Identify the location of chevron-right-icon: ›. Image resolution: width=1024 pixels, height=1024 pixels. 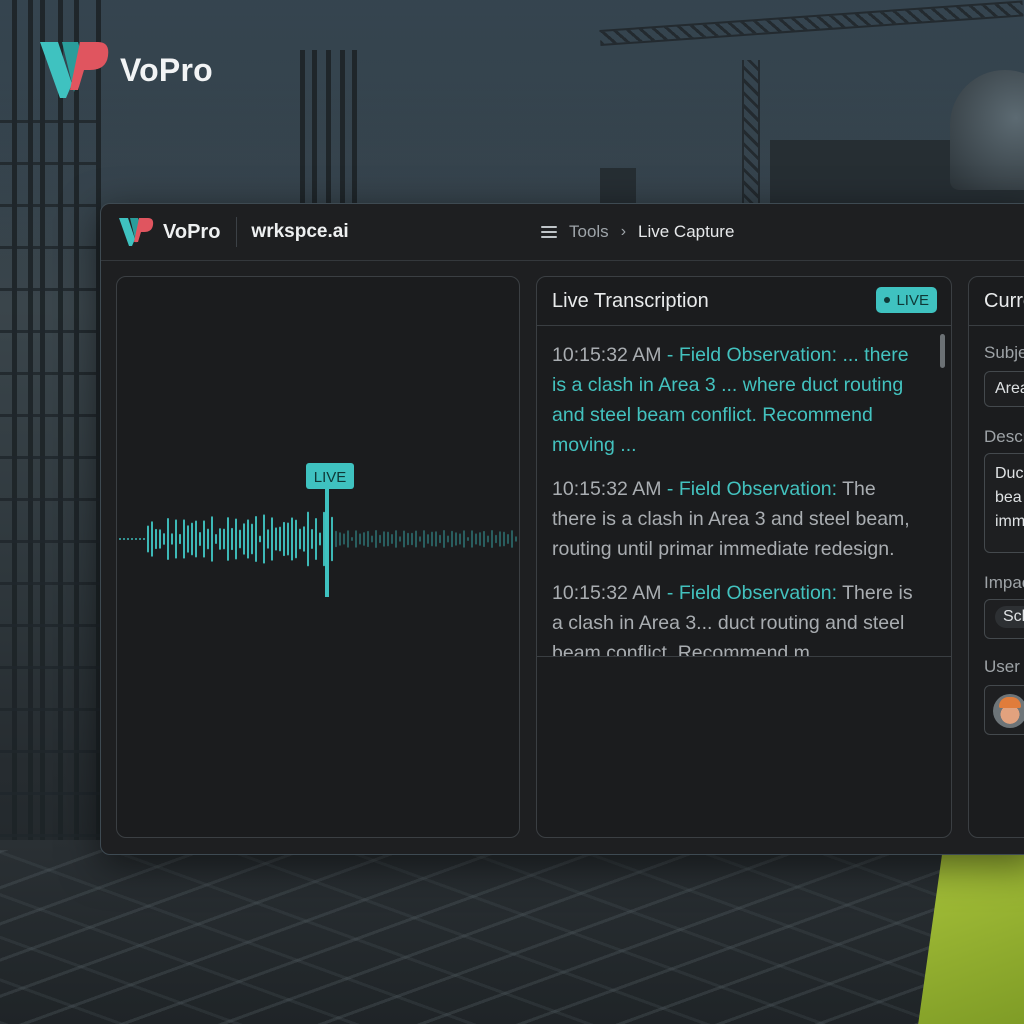
(623, 231).